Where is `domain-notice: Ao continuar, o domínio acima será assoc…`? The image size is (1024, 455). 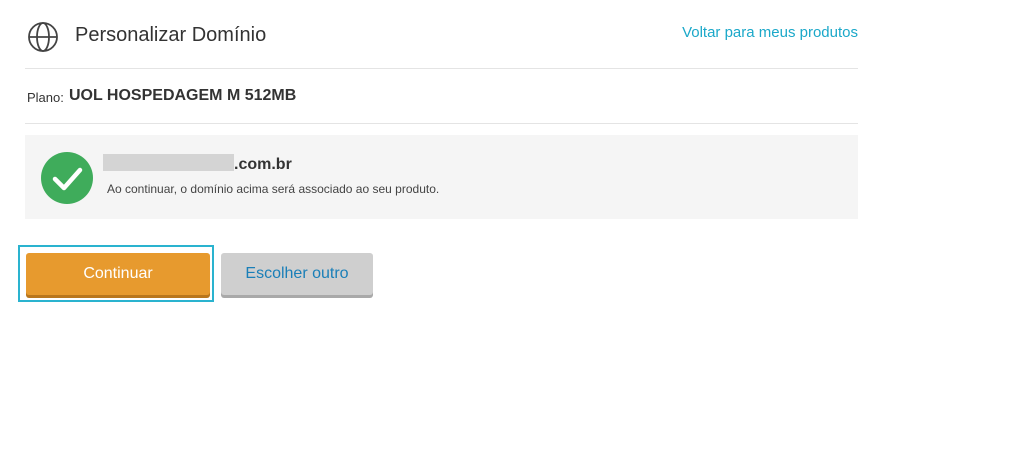 domain-notice: Ao continuar, o domínio acima será assoc… is located at coordinates (273, 189).